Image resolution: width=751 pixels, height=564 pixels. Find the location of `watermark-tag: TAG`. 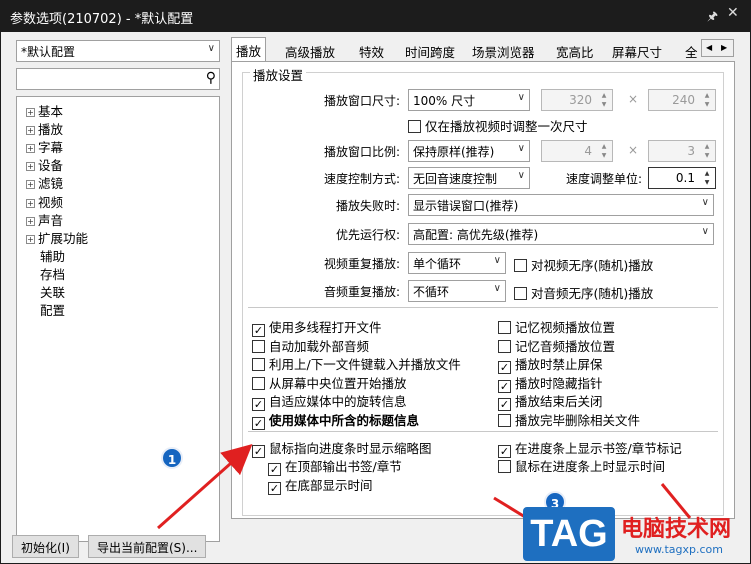

watermark-tag: TAG is located at coordinates (569, 534).